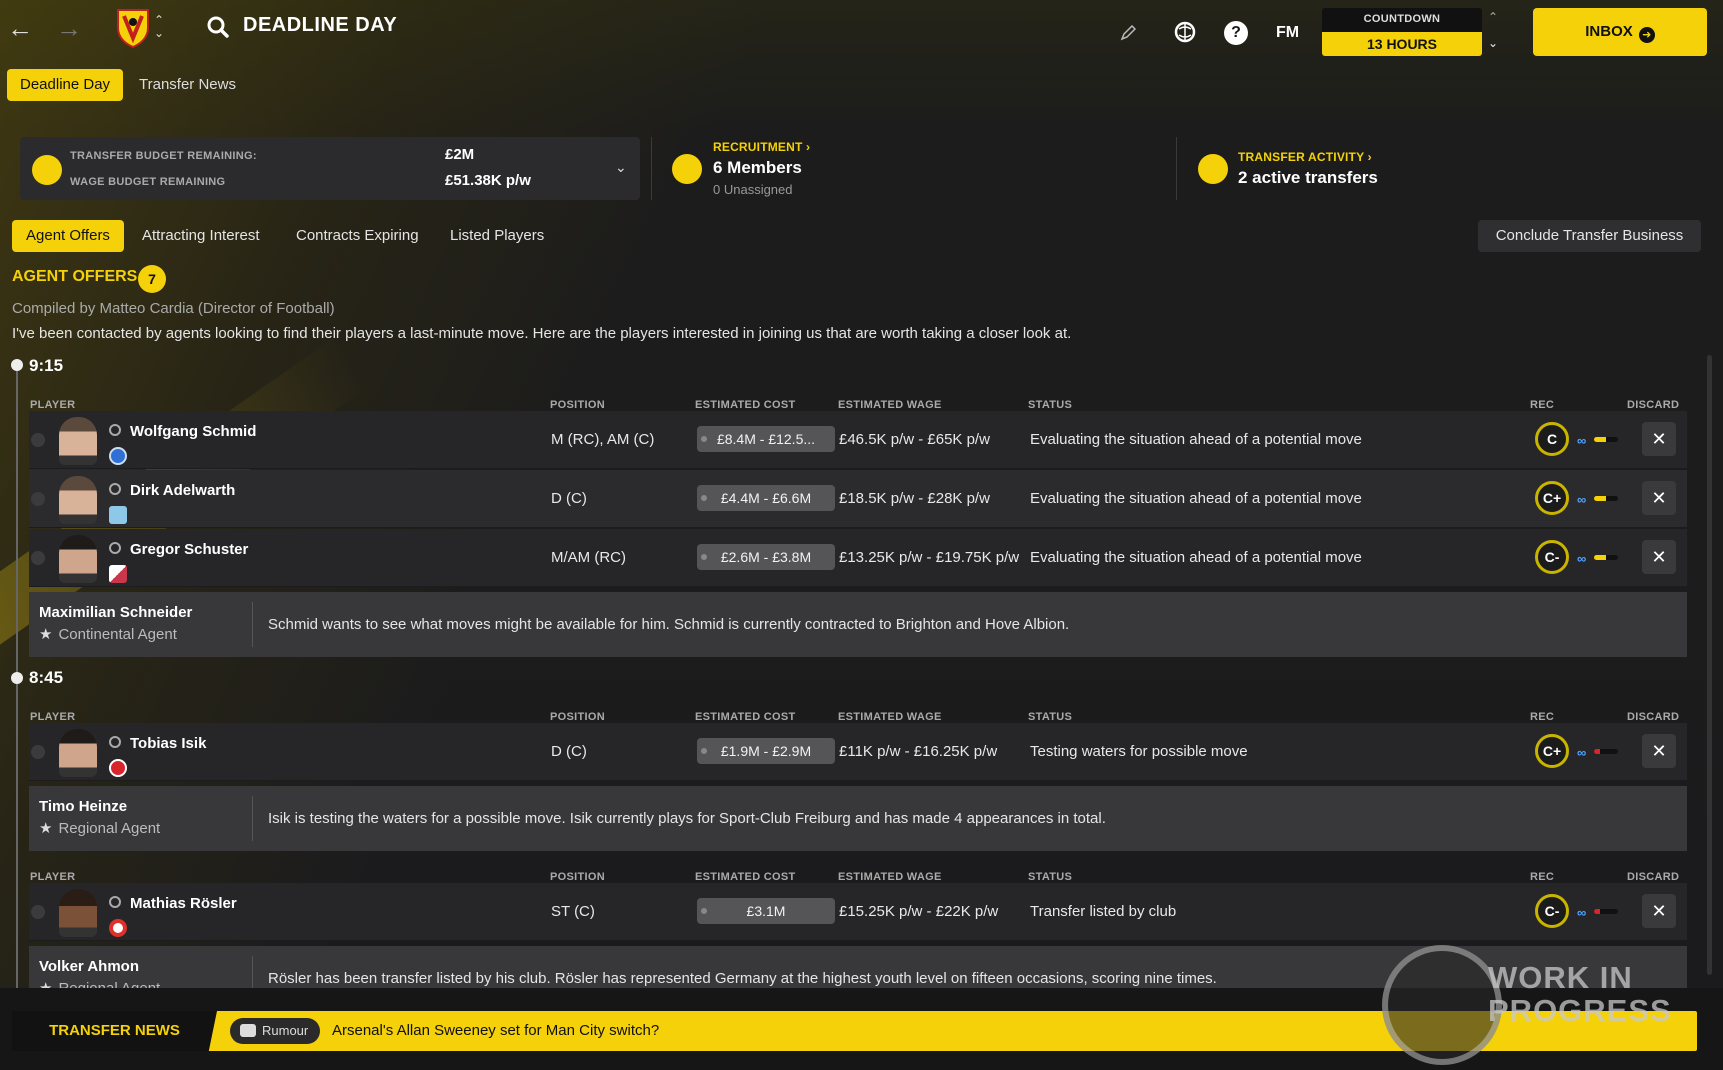 Image resolution: width=1723 pixels, height=1070 pixels. What do you see at coordinates (577, 877) in the screenshot?
I see `col-position: POSITION` at bounding box center [577, 877].